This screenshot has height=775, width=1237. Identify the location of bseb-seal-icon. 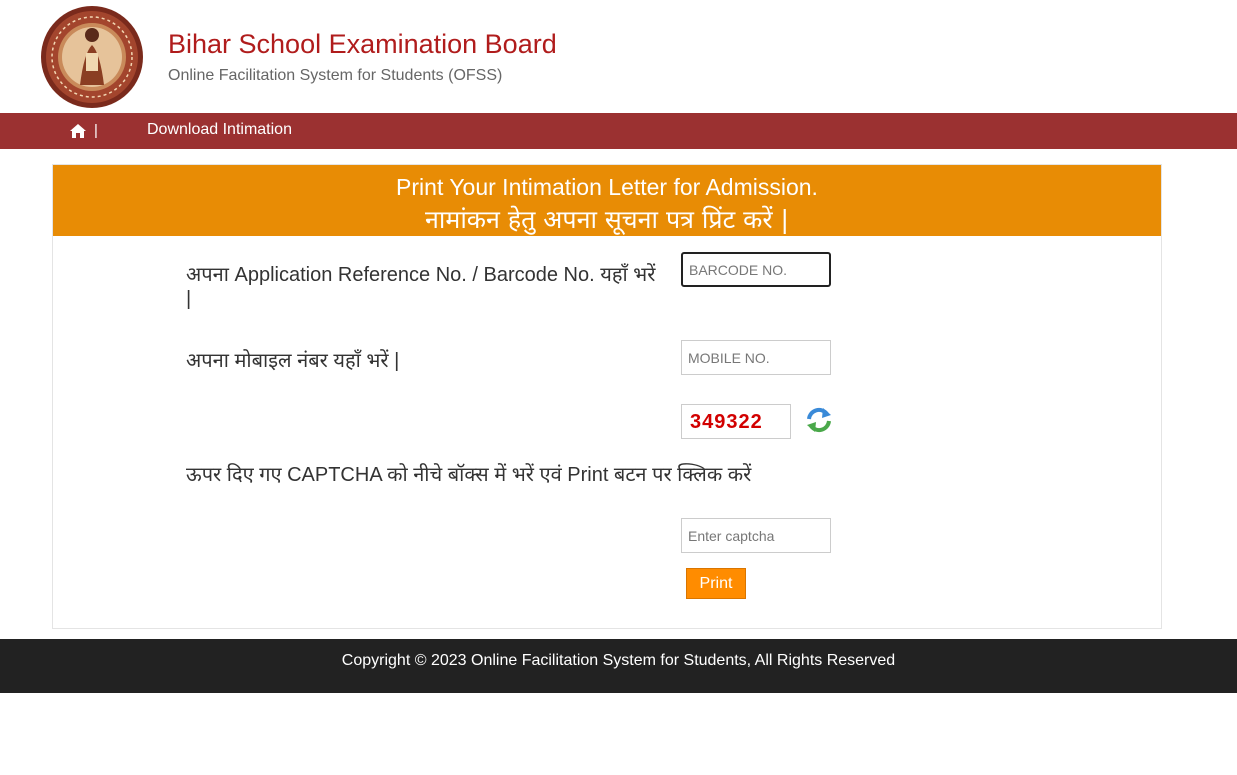
(92, 57).